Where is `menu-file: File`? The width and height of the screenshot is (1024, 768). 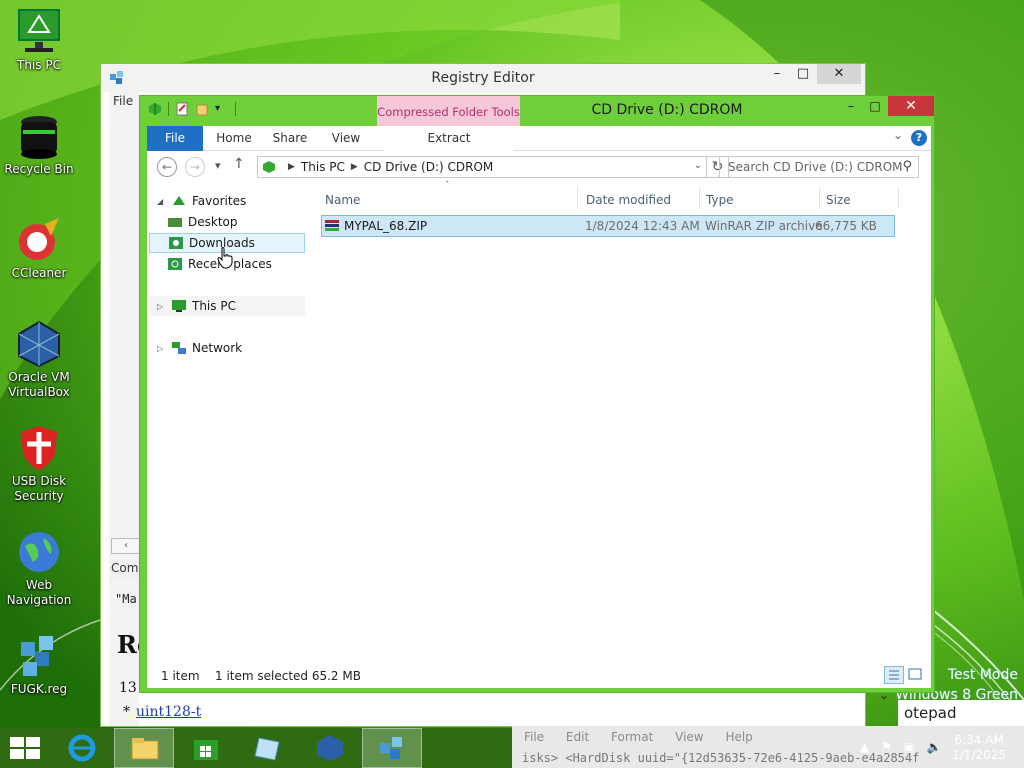 menu-file: File is located at coordinates (123, 101).